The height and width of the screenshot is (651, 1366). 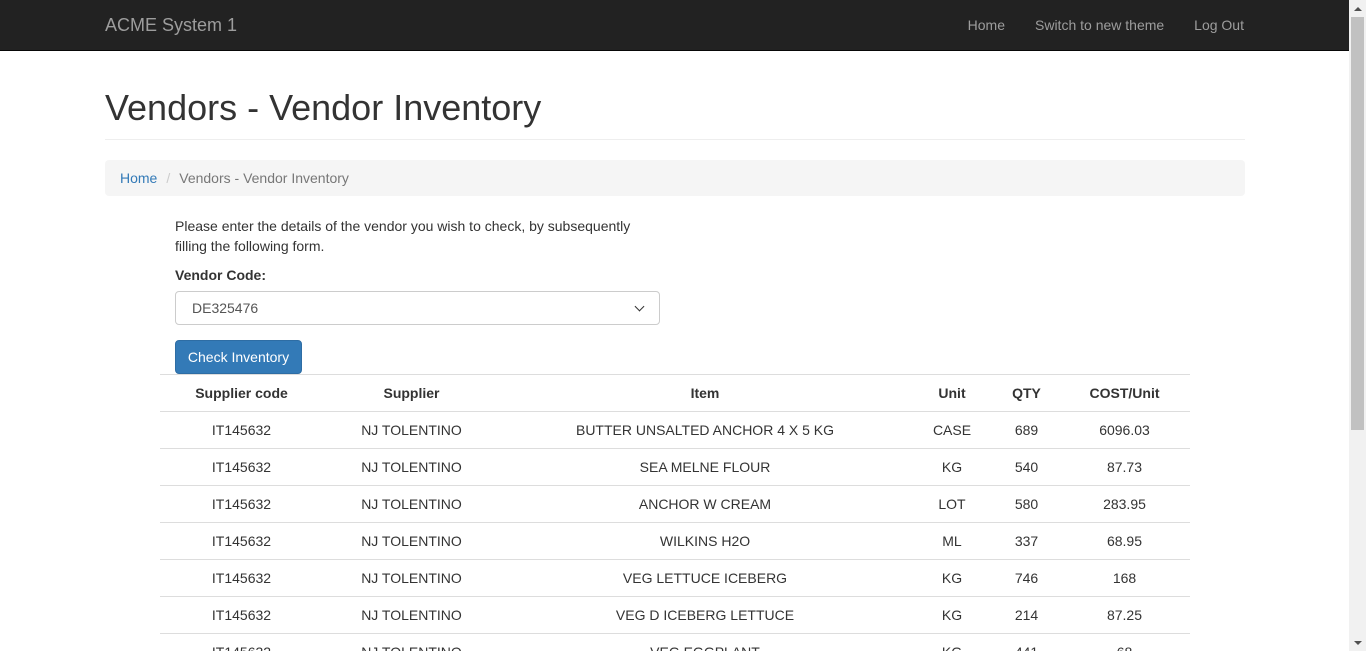 What do you see at coordinates (264, 178) in the screenshot?
I see `breadcrumb-current: Vendors - Vendor Inventory` at bounding box center [264, 178].